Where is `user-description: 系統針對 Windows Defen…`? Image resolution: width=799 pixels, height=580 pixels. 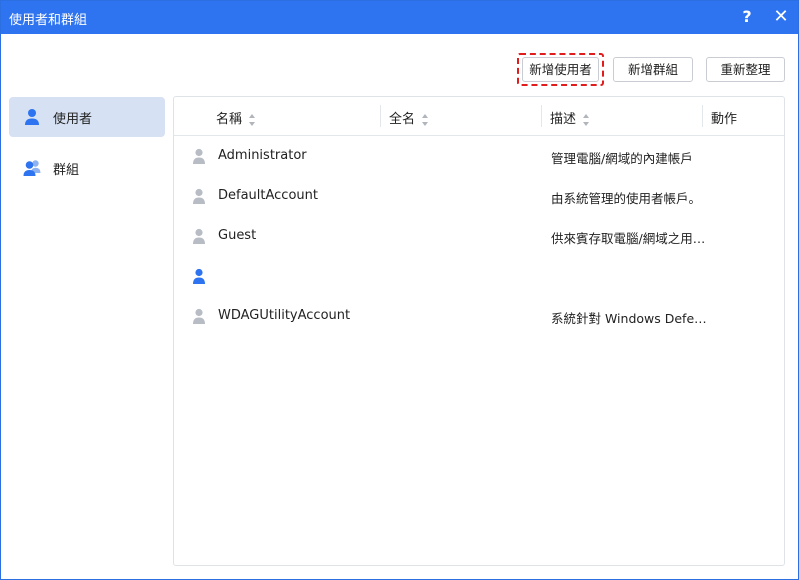 user-description: 系統針對 Windows Defen… is located at coordinates (631, 318).